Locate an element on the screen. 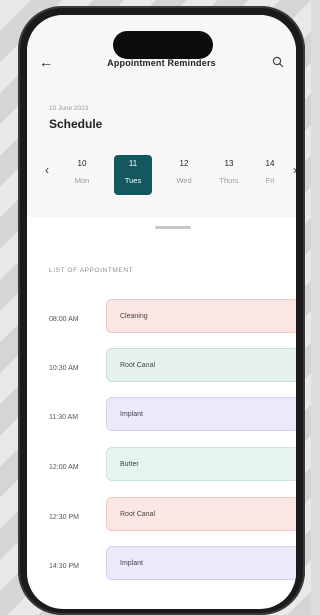  appointment-card: Cleaning is located at coordinates (201, 316).